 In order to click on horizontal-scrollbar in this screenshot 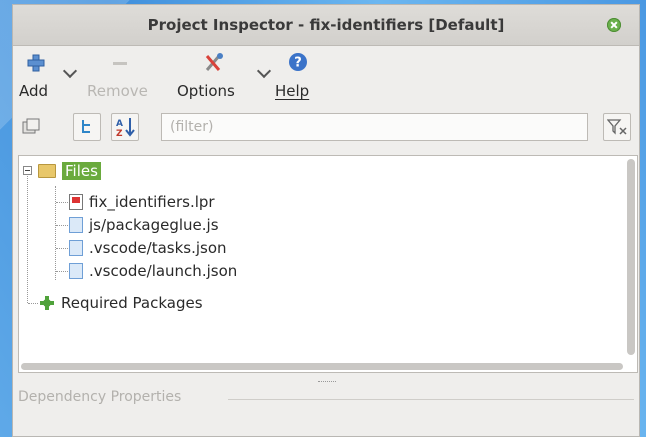, I will do `click(322, 366)`.